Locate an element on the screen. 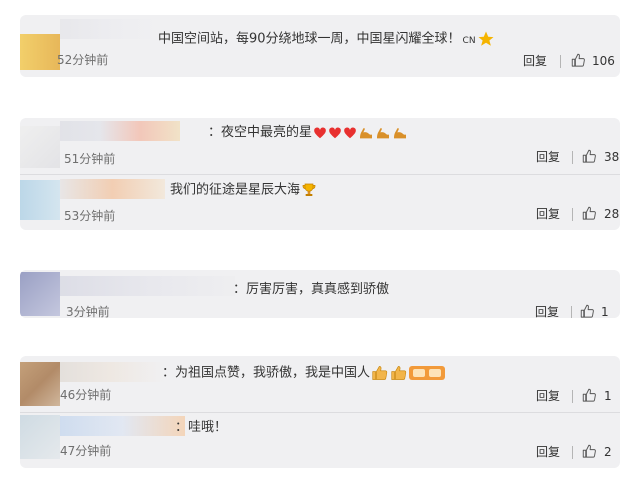  zan-sticker-icon is located at coordinates (427, 373).